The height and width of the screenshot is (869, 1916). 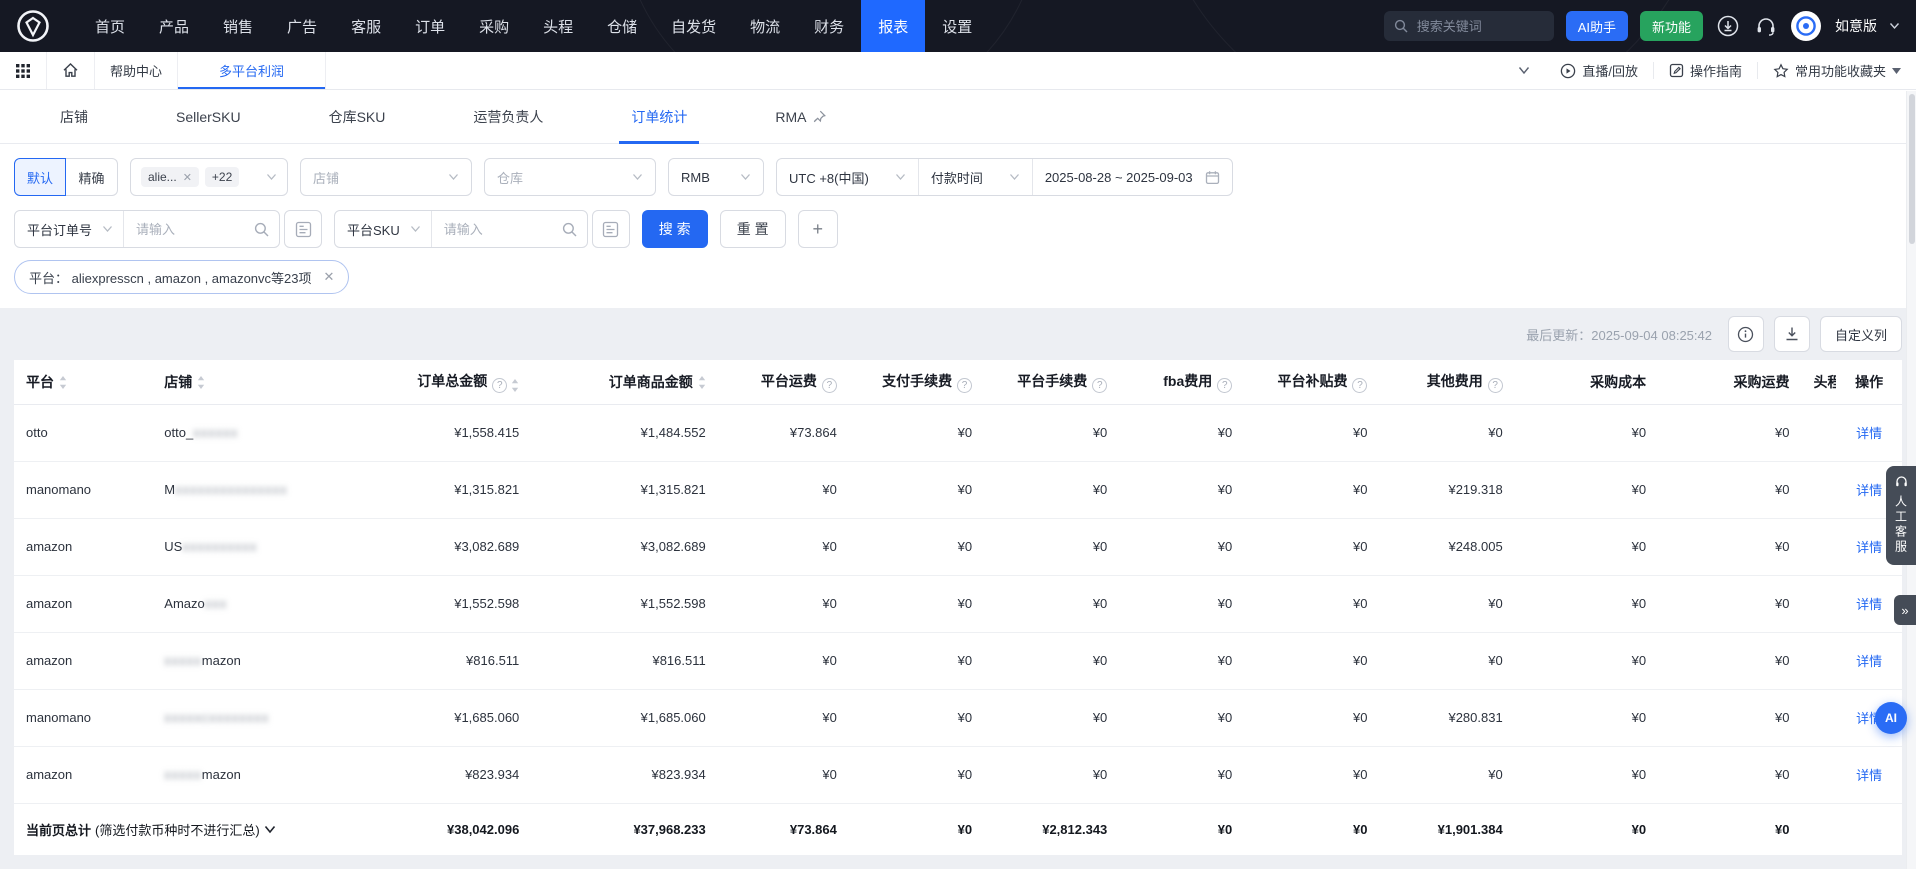 I want to click on favorites-link: 常用功能收藏夹, so click(x=1837, y=70).